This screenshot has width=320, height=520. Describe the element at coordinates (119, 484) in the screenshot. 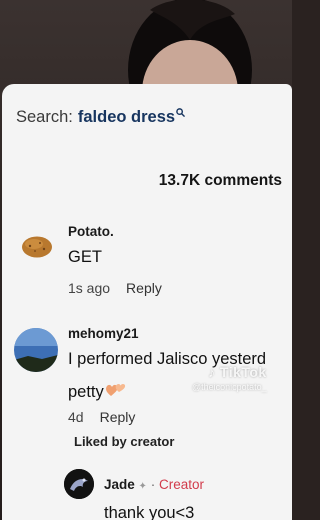

I see `reply-username: Jade` at that location.